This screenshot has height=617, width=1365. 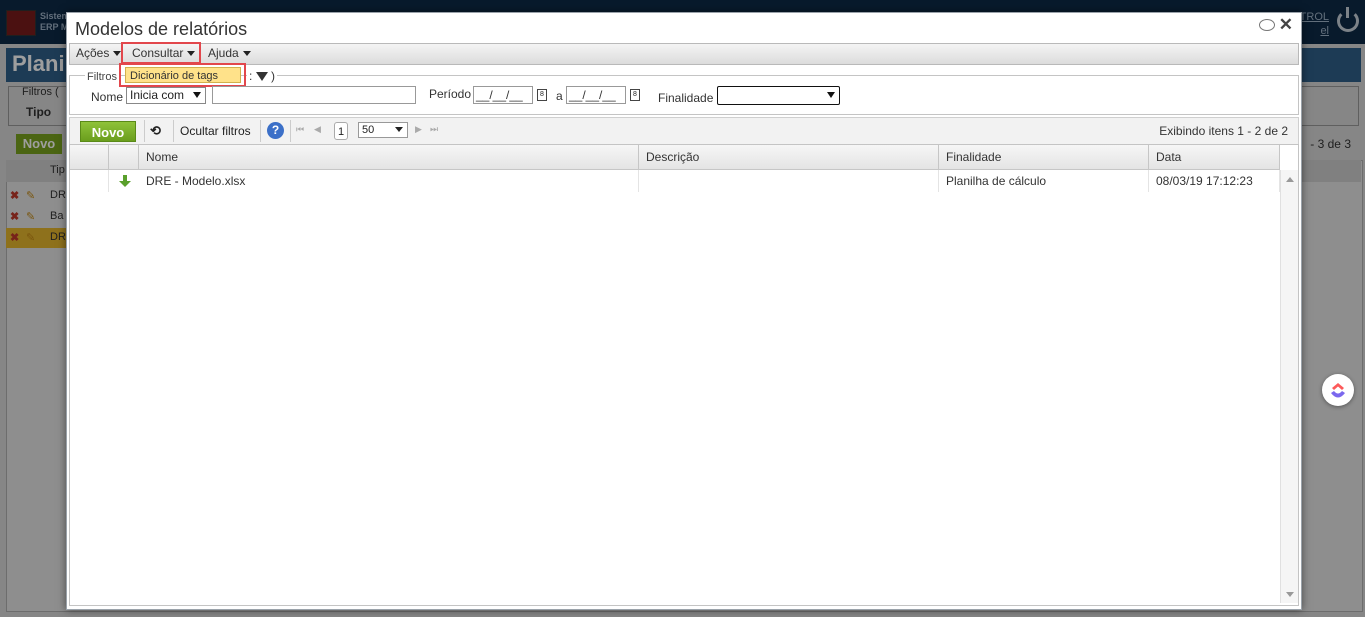 What do you see at coordinates (1286, 25) in the screenshot?
I see `close-icon: ✕` at bounding box center [1286, 25].